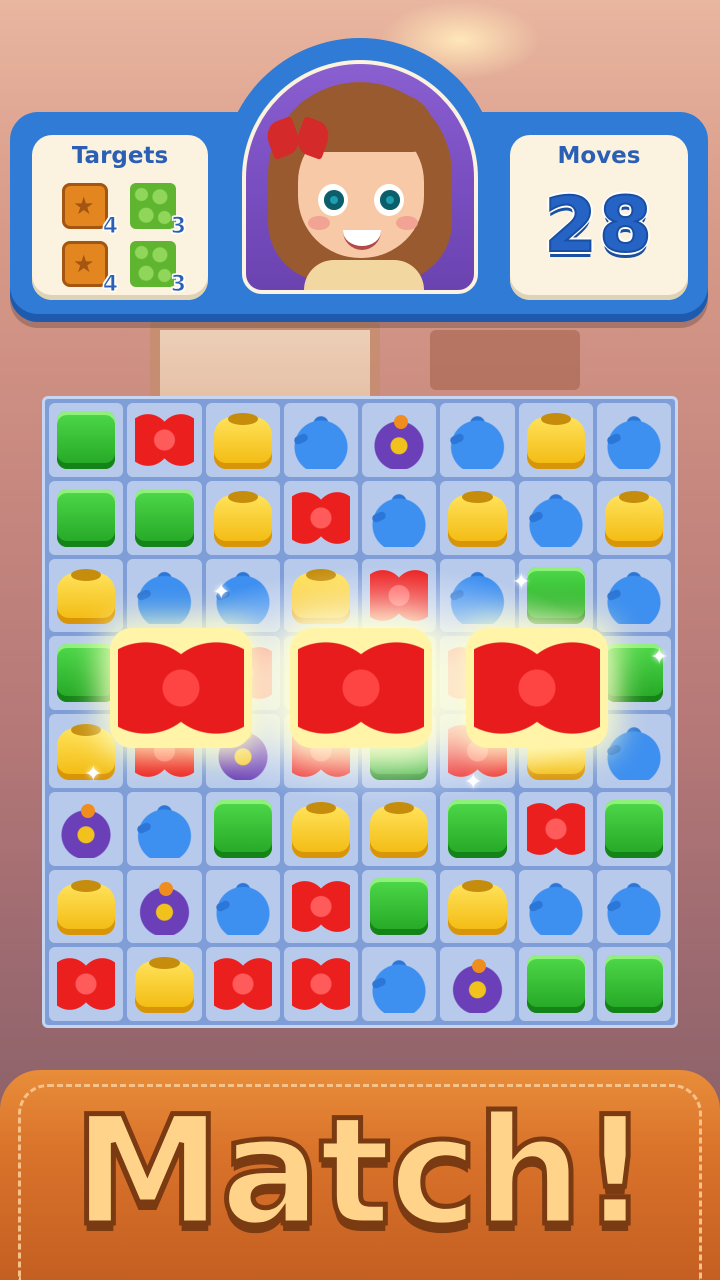 This screenshot has width=720, height=1280. Describe the element at coordinates (178, 285) in the screenshot. I see `target-count: 3` at that location.